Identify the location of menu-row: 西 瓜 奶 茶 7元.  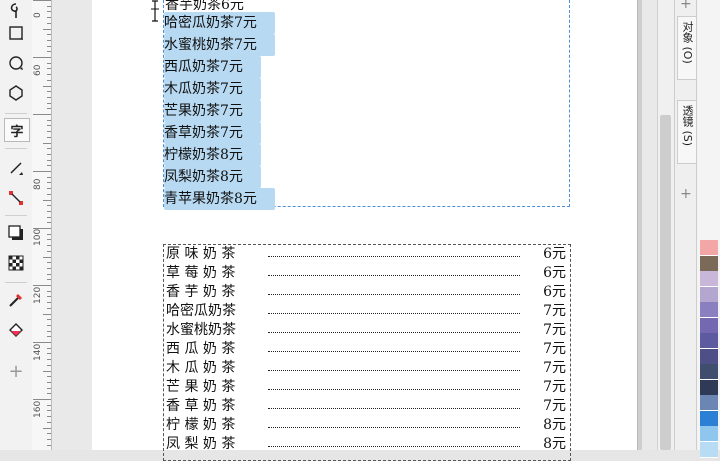
(367, 349).